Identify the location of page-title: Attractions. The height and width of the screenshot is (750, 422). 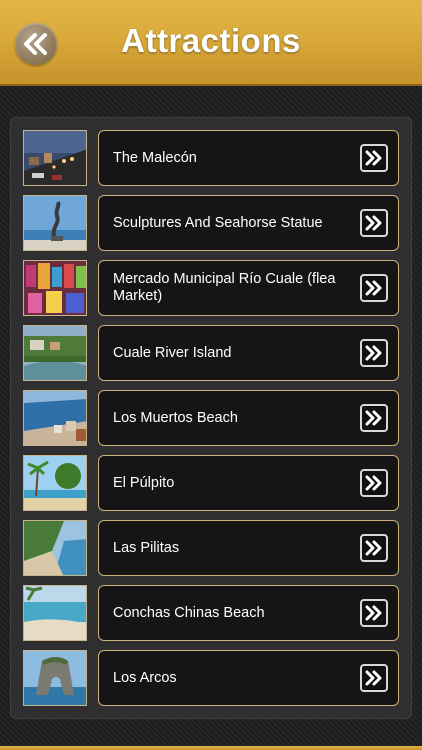
(211, 40).